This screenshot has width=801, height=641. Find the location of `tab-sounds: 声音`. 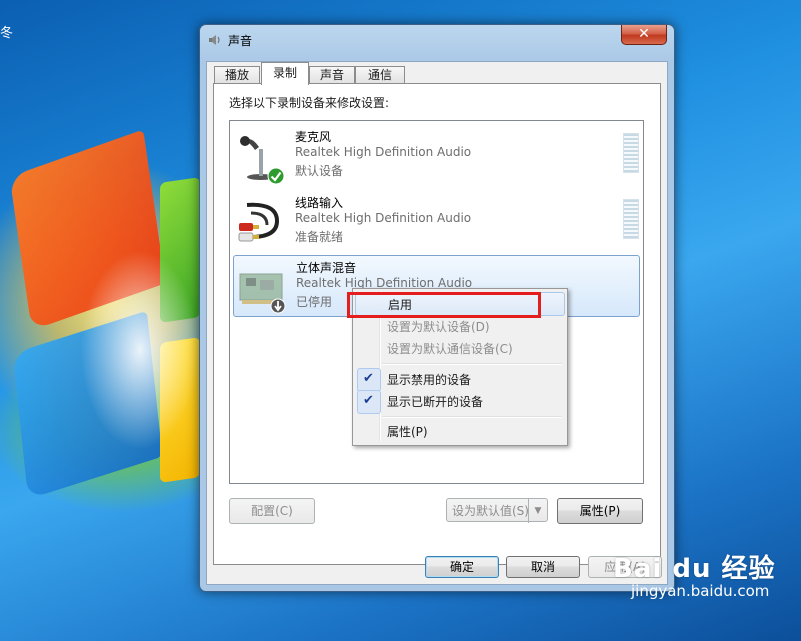

tab-sounds: 声音 is located at coordinates (332, 75).